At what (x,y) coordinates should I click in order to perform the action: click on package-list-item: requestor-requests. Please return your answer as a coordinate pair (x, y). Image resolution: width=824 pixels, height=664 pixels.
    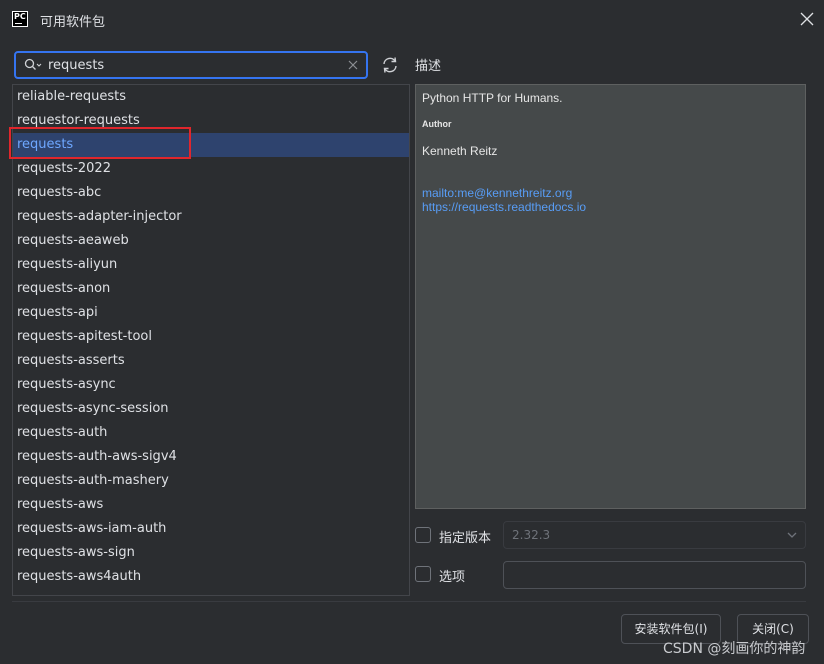
    Looking at the image, I should click on (211, 121).